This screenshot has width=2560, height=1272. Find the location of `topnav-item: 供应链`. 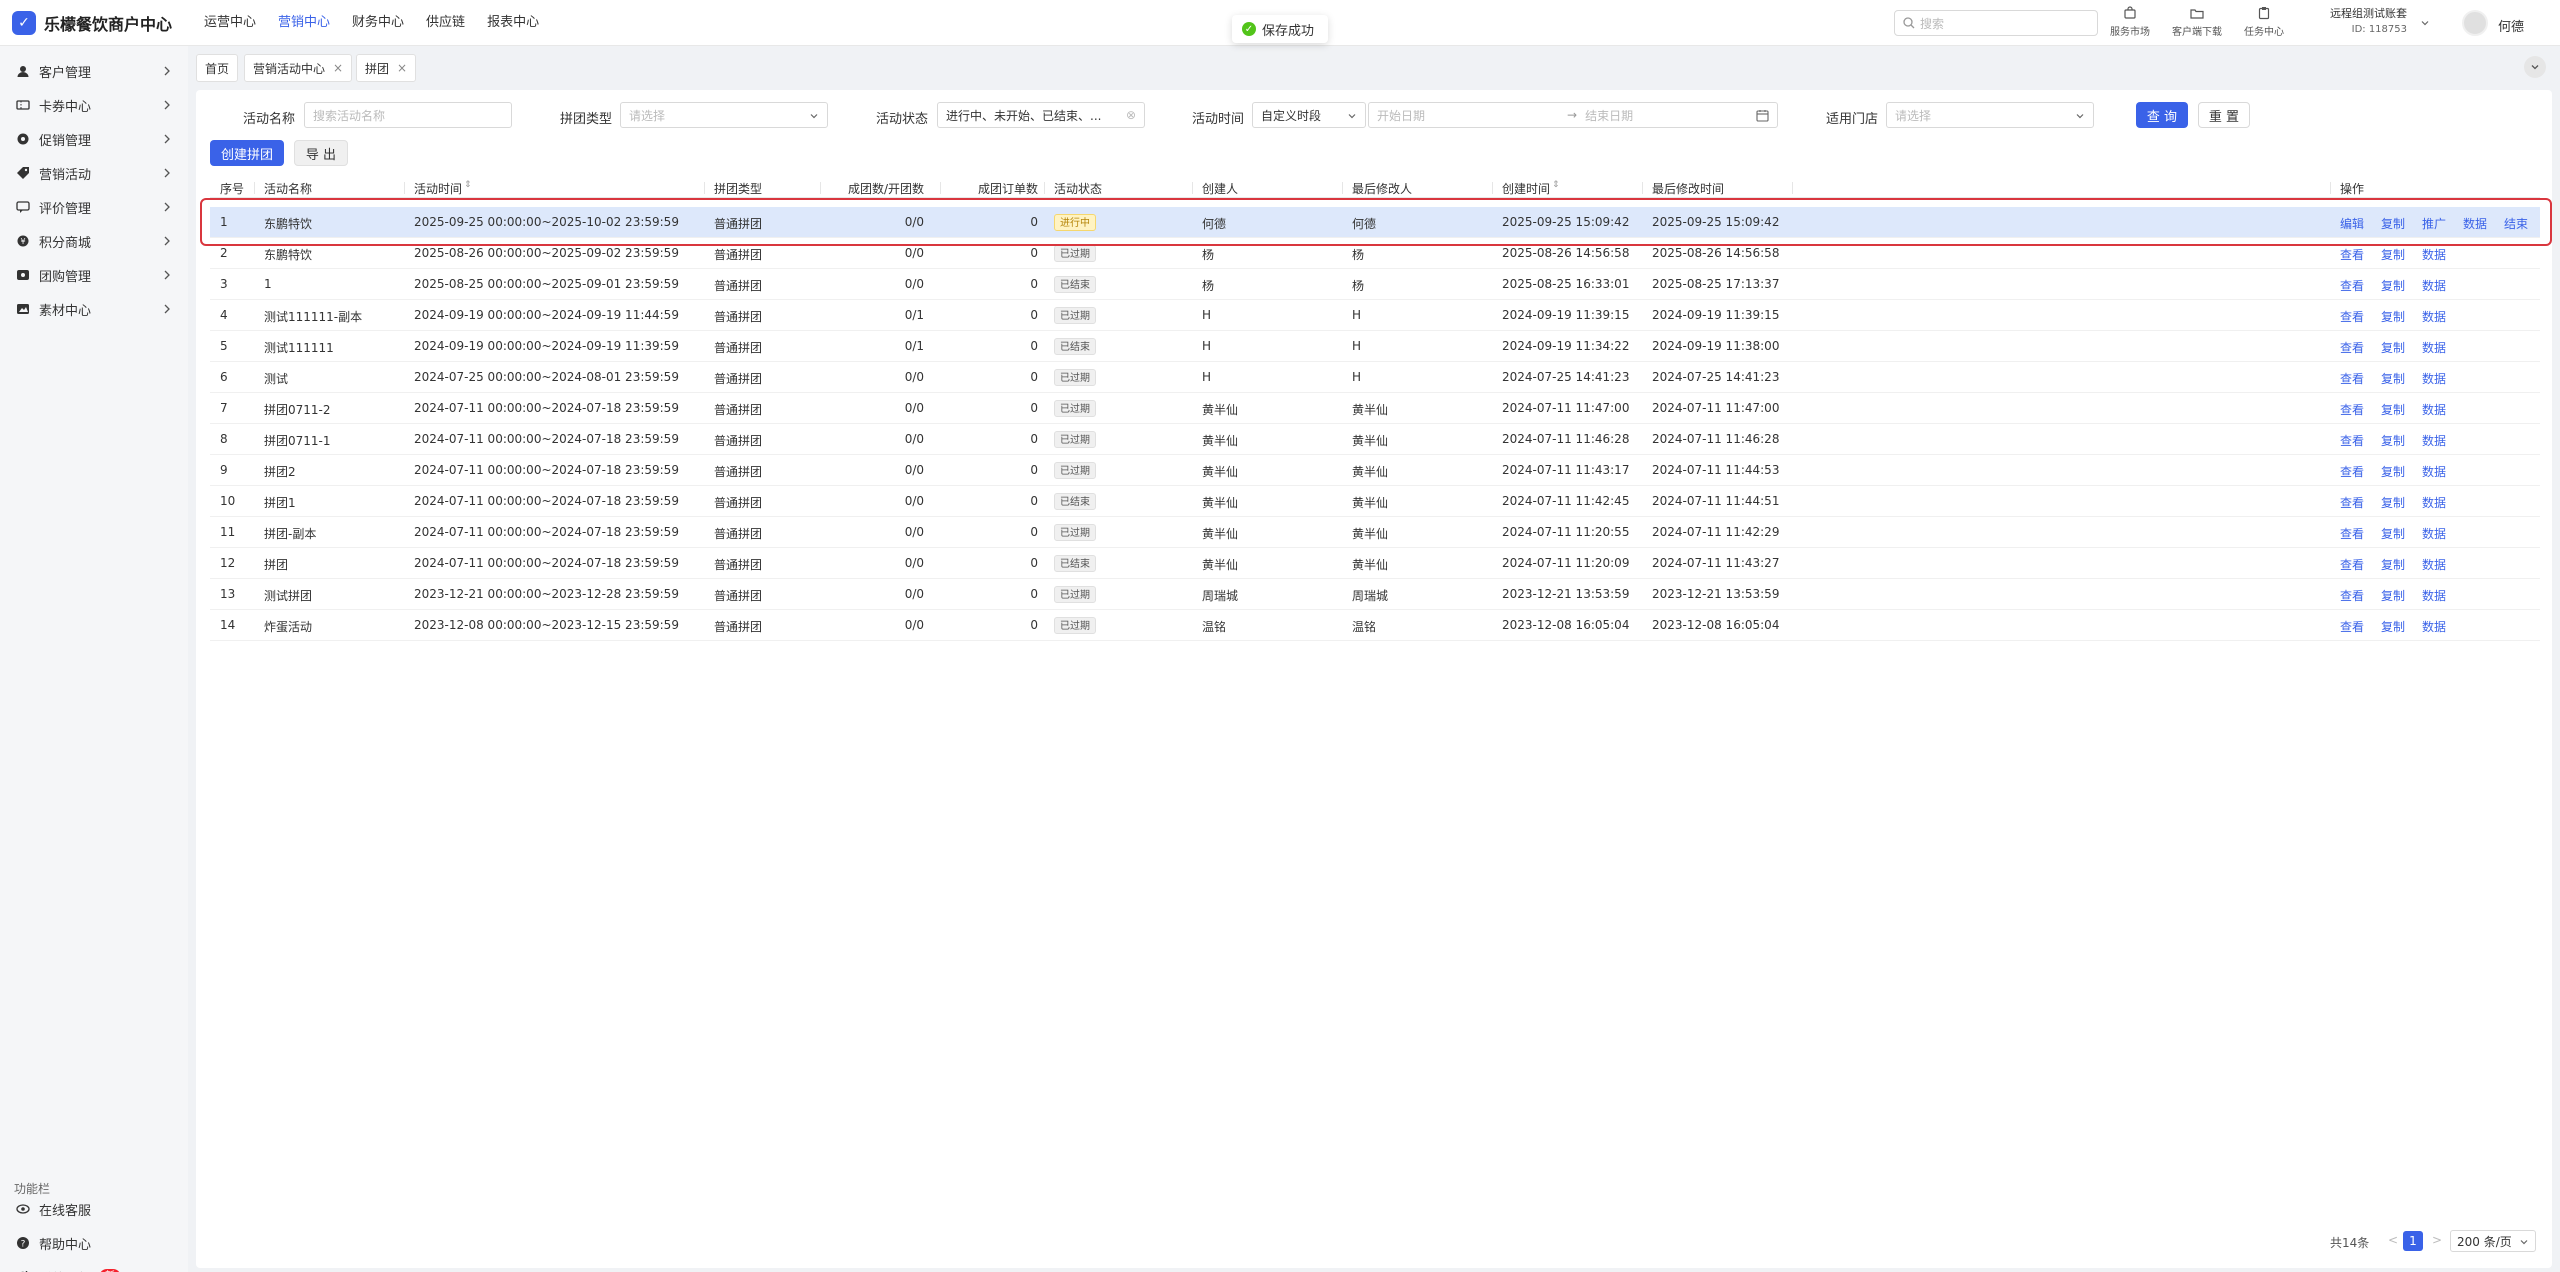

topnav-item: 供应链 is located at coordinates (445, 23).